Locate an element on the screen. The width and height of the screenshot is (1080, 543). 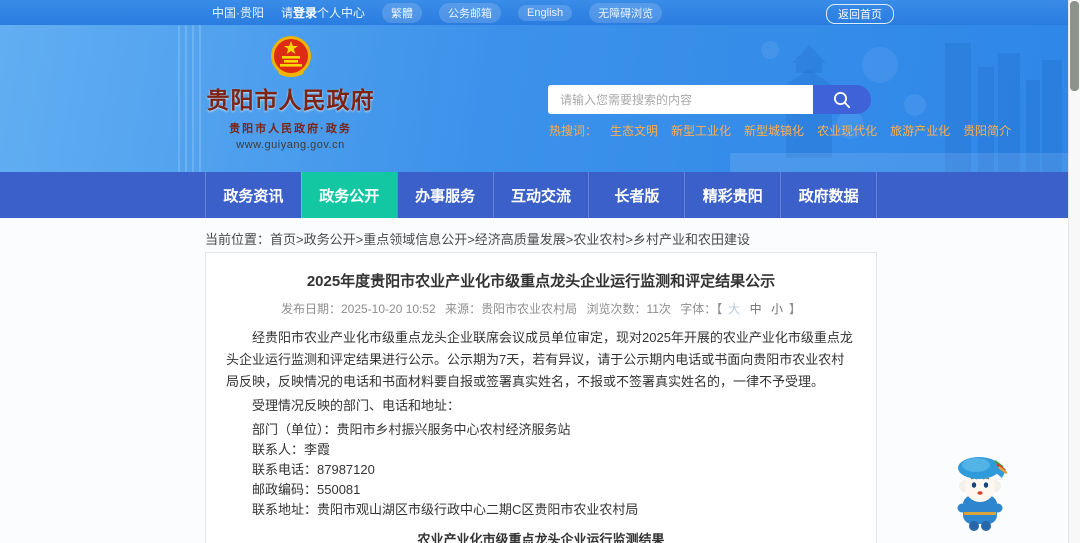
nav-tab-zhengwu-zixun: 政务资讯 is located at coordinates (253, 195).